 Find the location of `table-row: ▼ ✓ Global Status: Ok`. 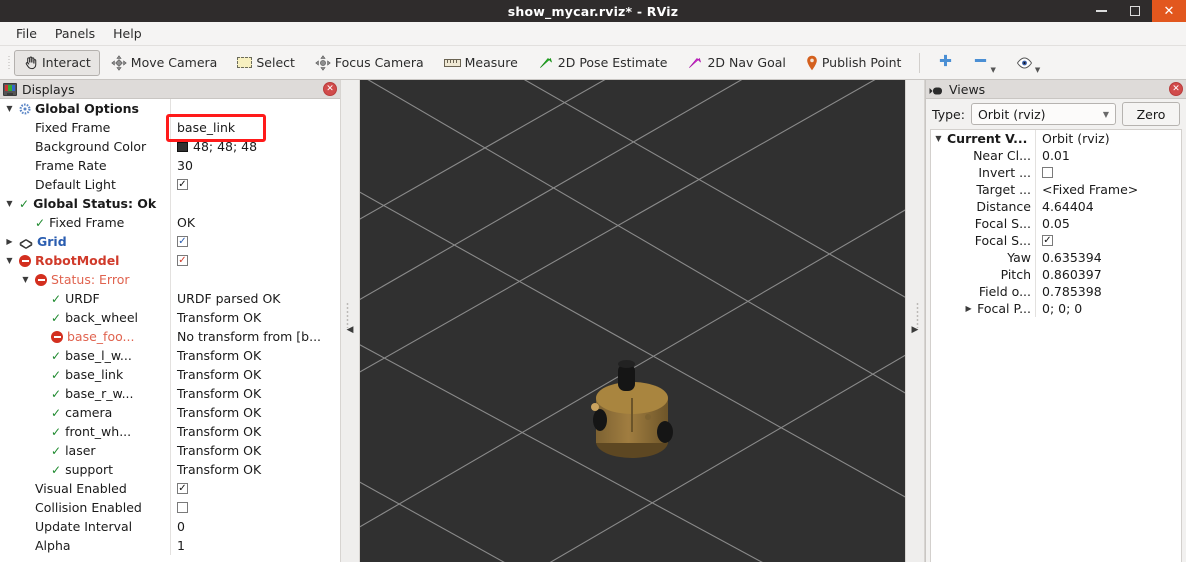

table-row: ▼ ✓ Global Status: Ok is located at coordinates (170, 203).